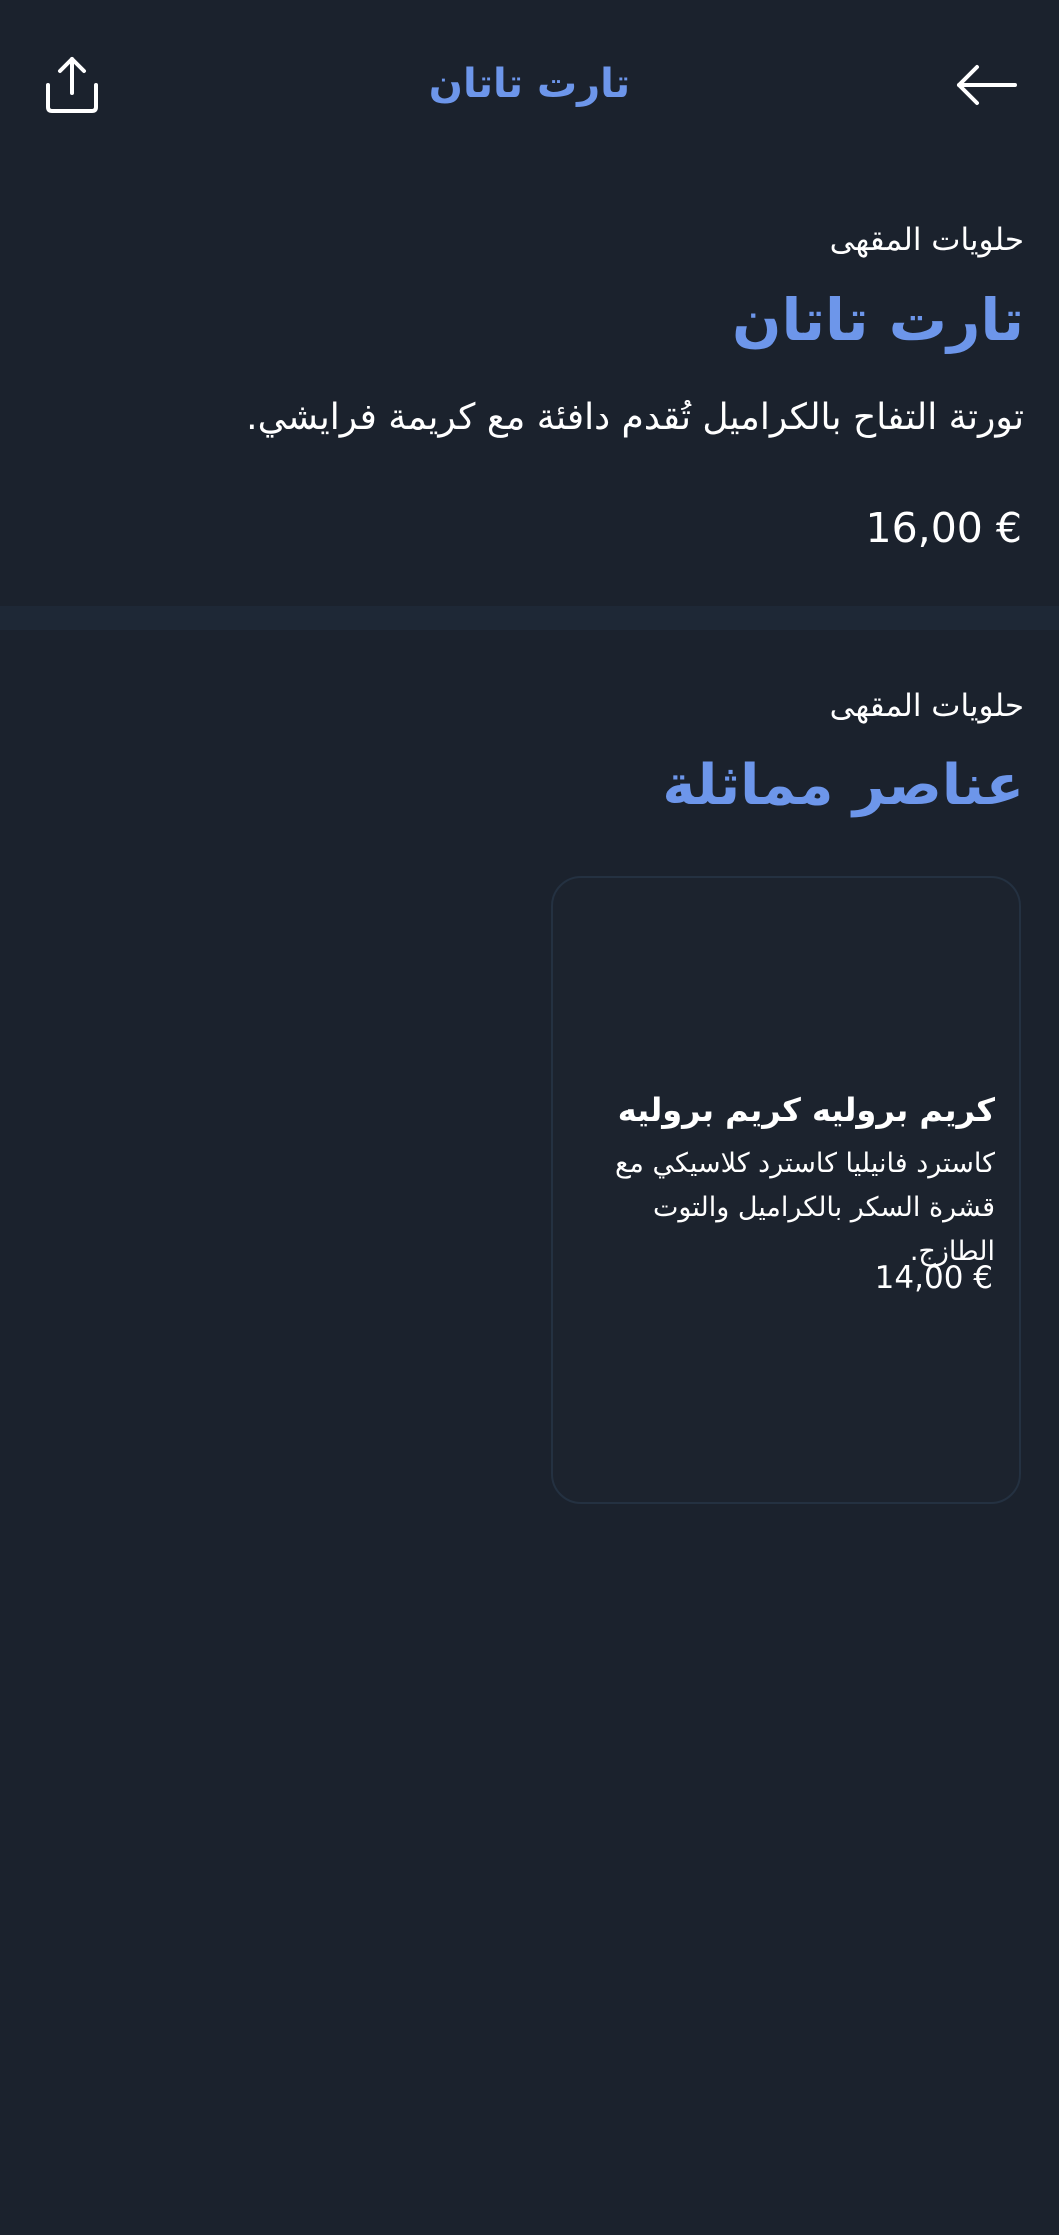  I want to click on similar-category: حلويات المقهى, so click(926, 706).